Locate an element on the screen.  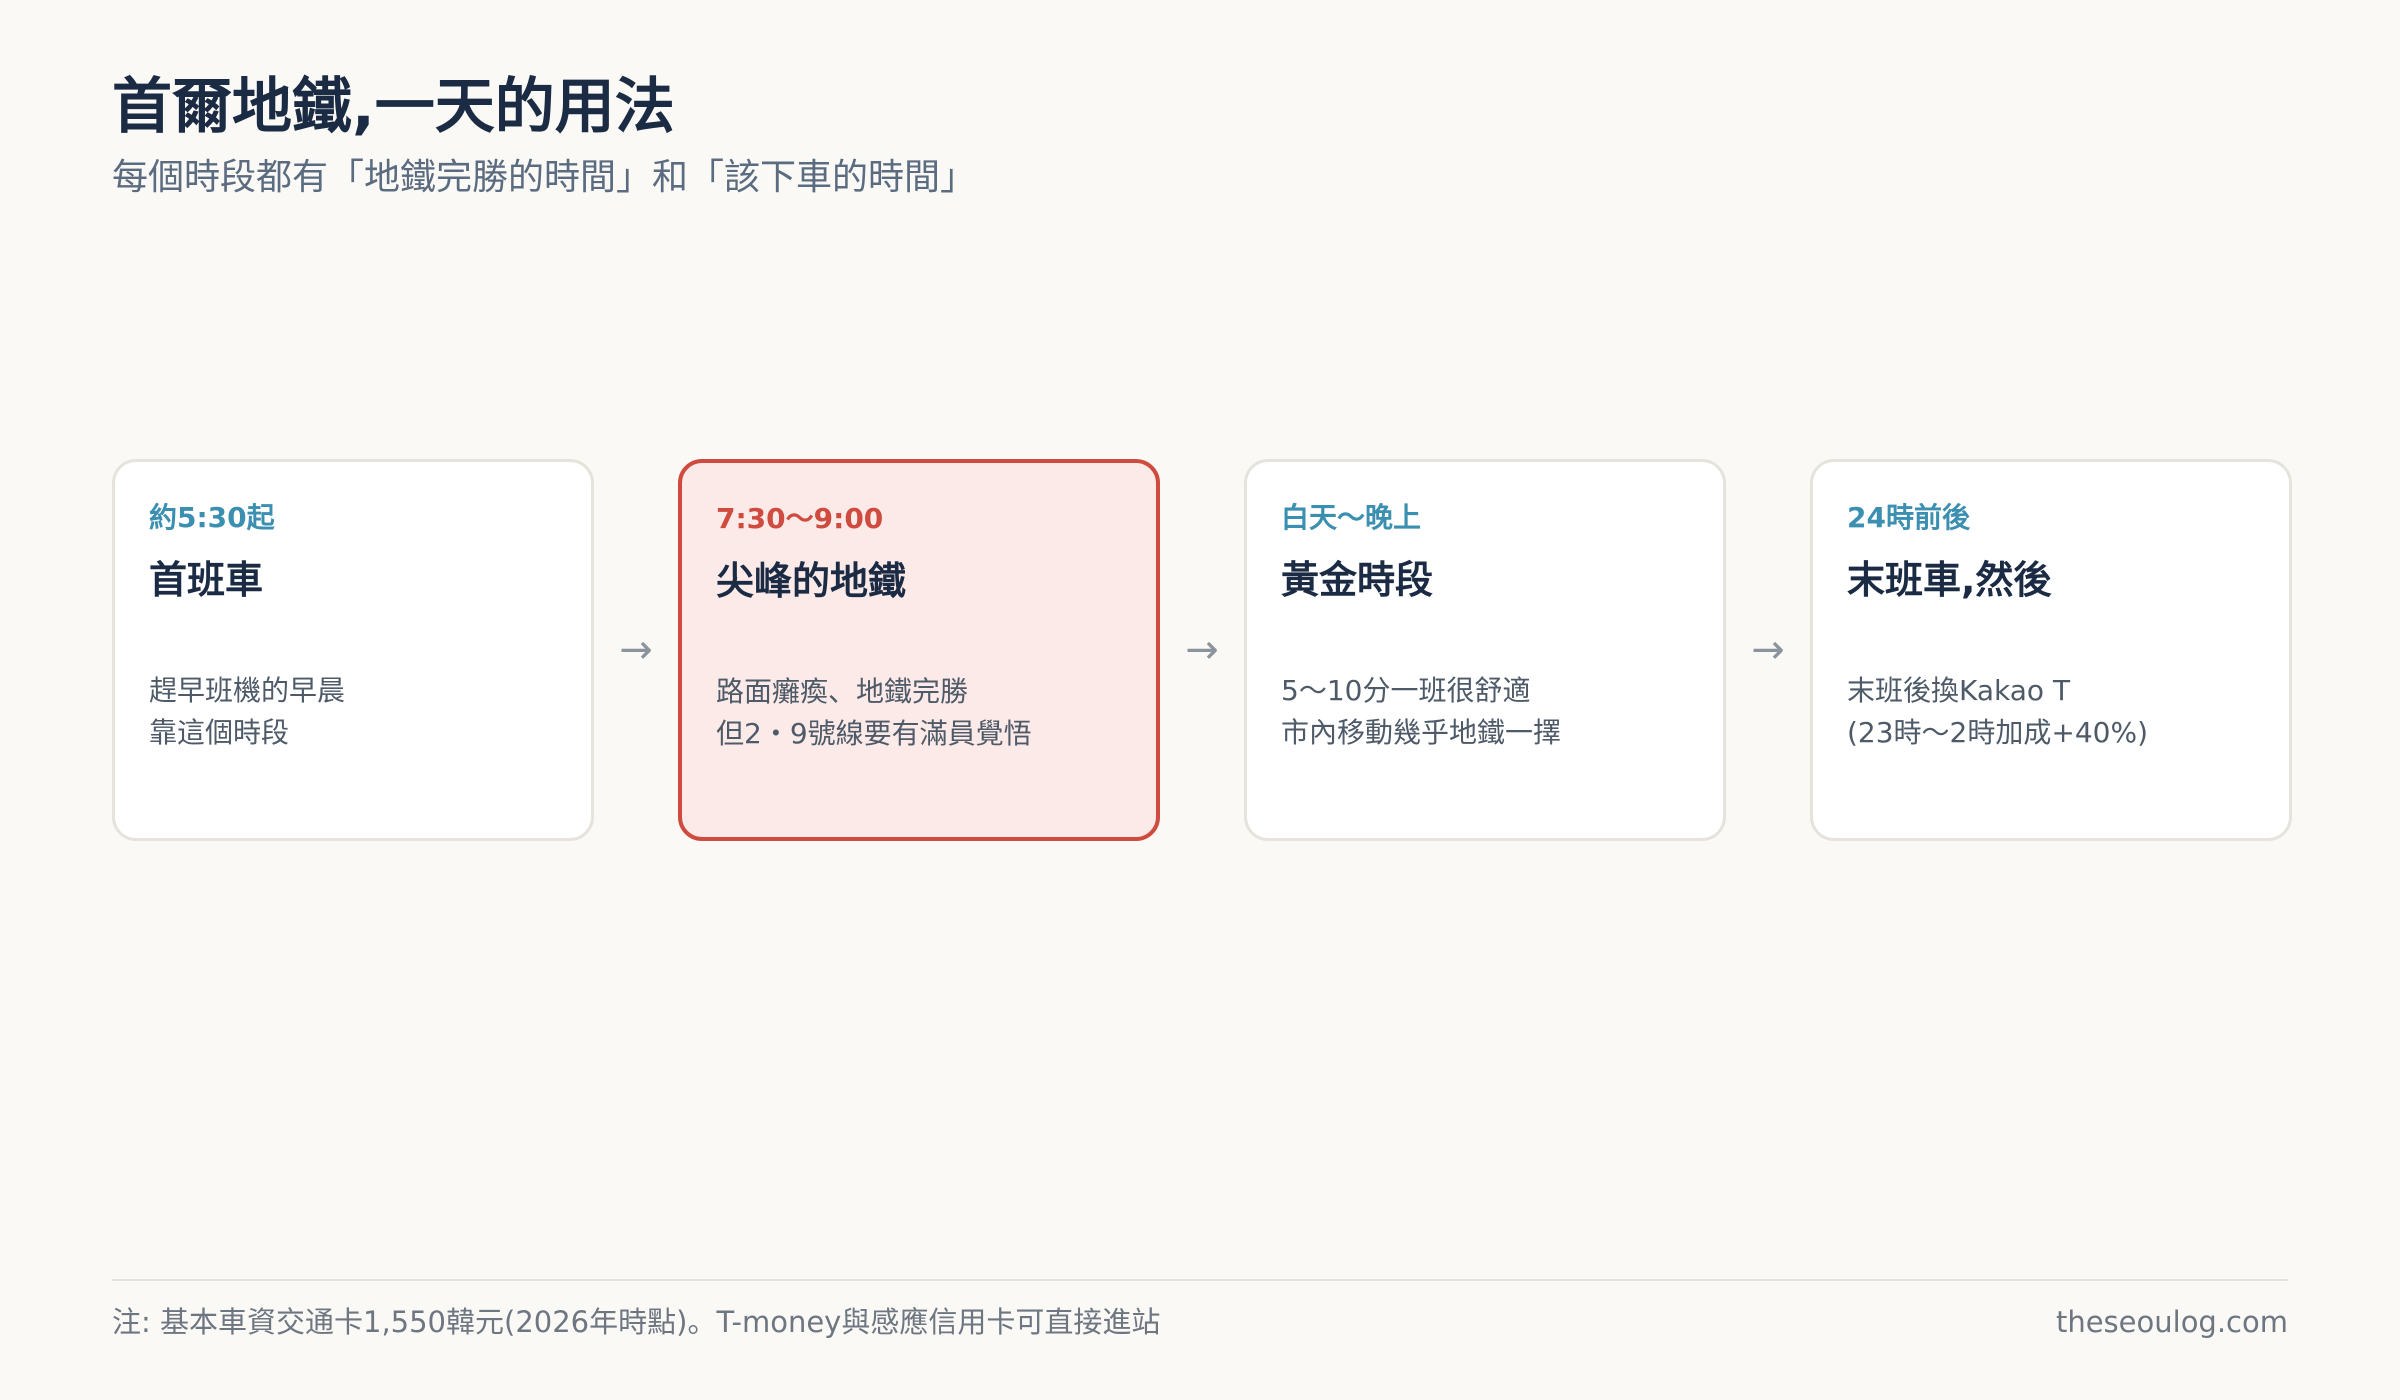
card-title: 尖峰的地鐵 is located at coordinates (811, 581).